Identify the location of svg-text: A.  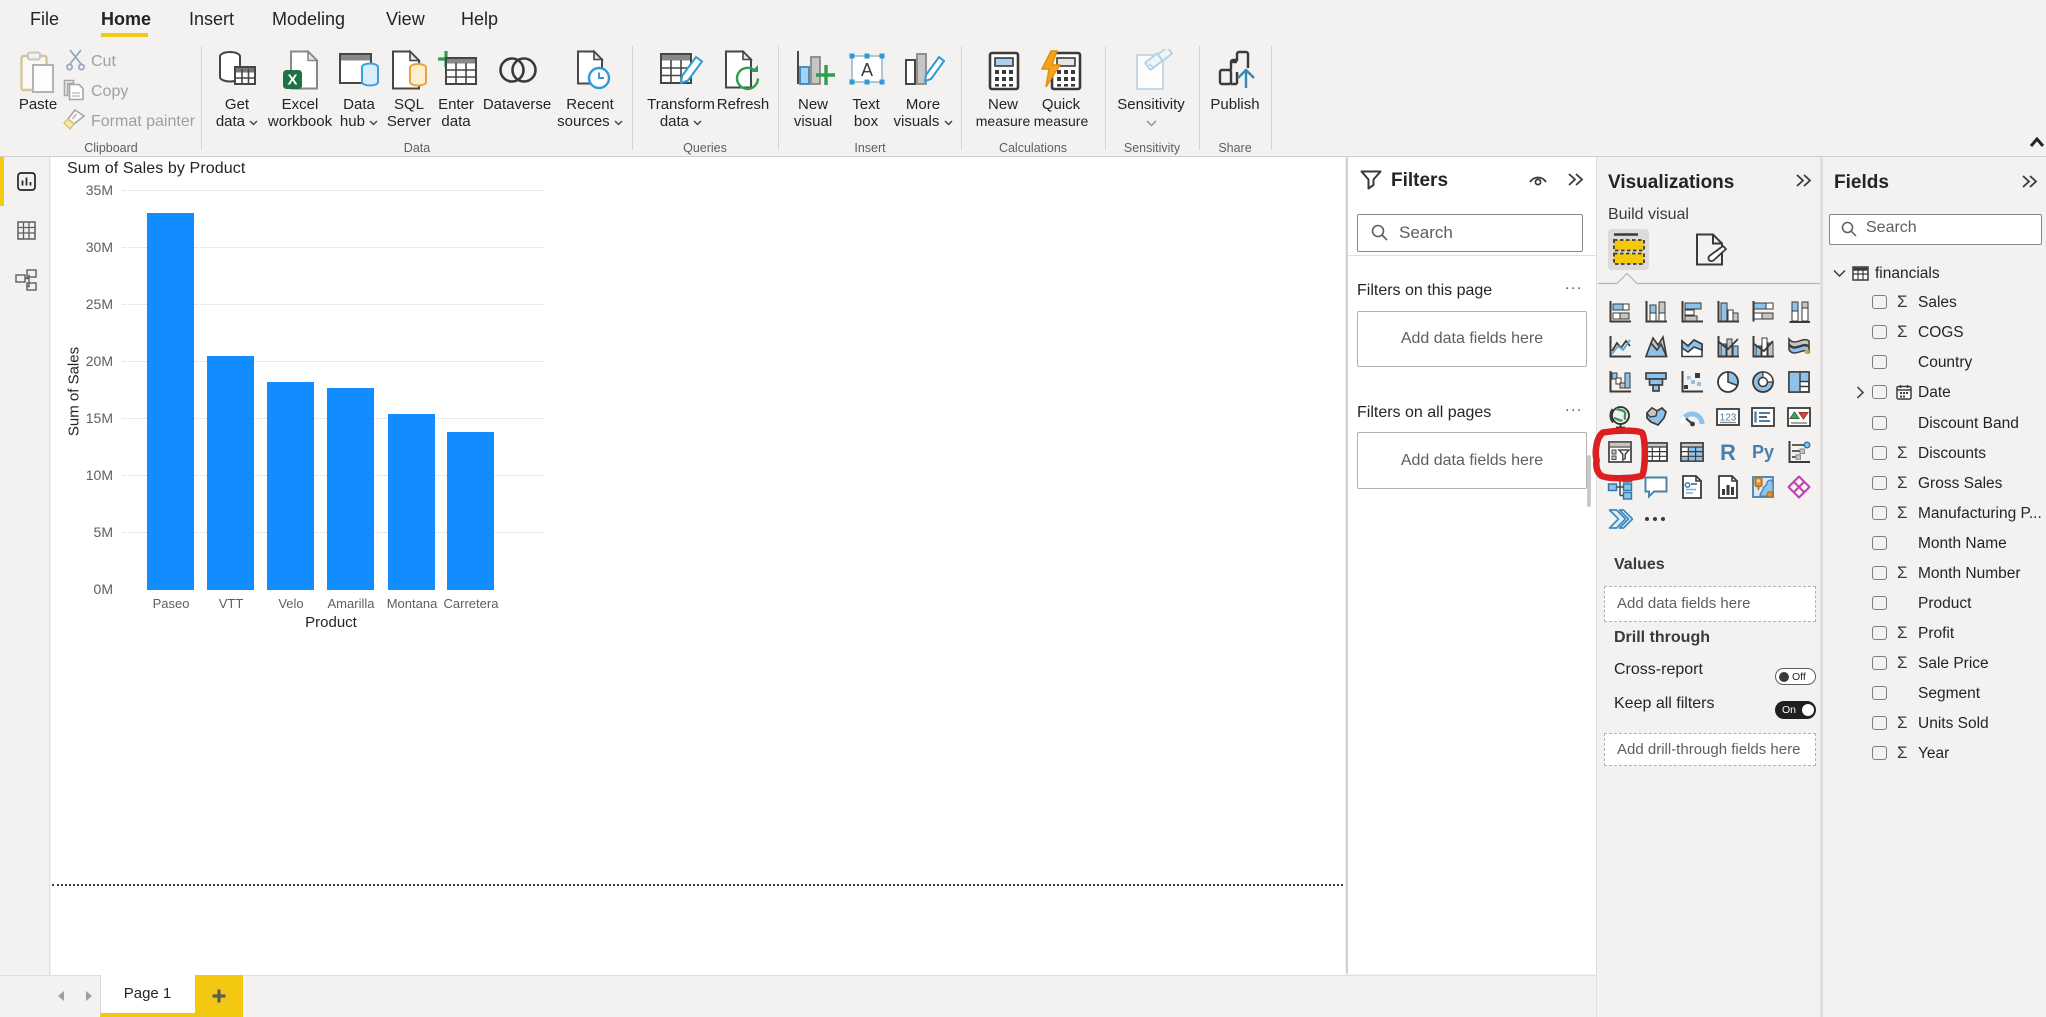
(867, 70).